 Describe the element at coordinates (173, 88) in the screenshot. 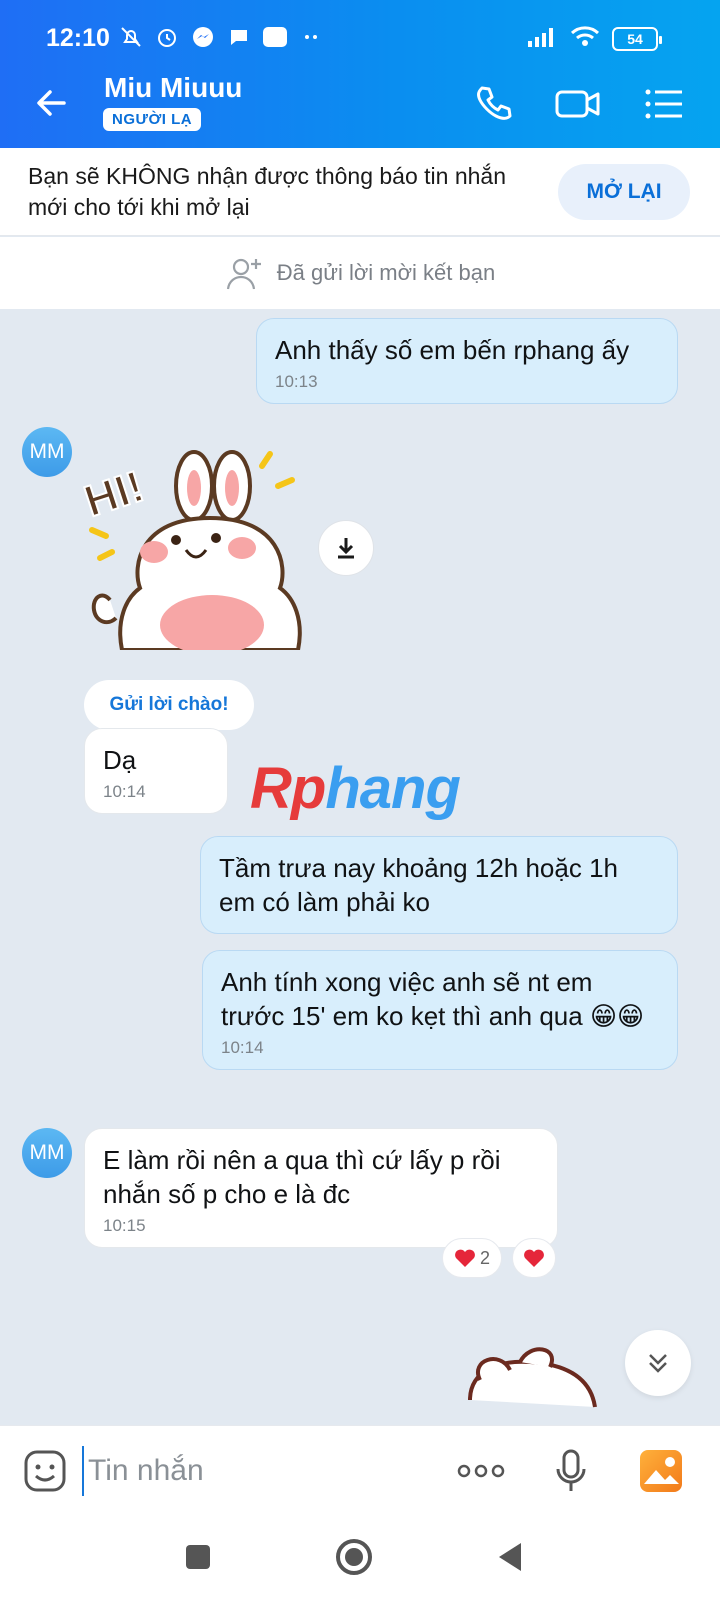

I see `contact-name: Miu Miuuu` at that location.